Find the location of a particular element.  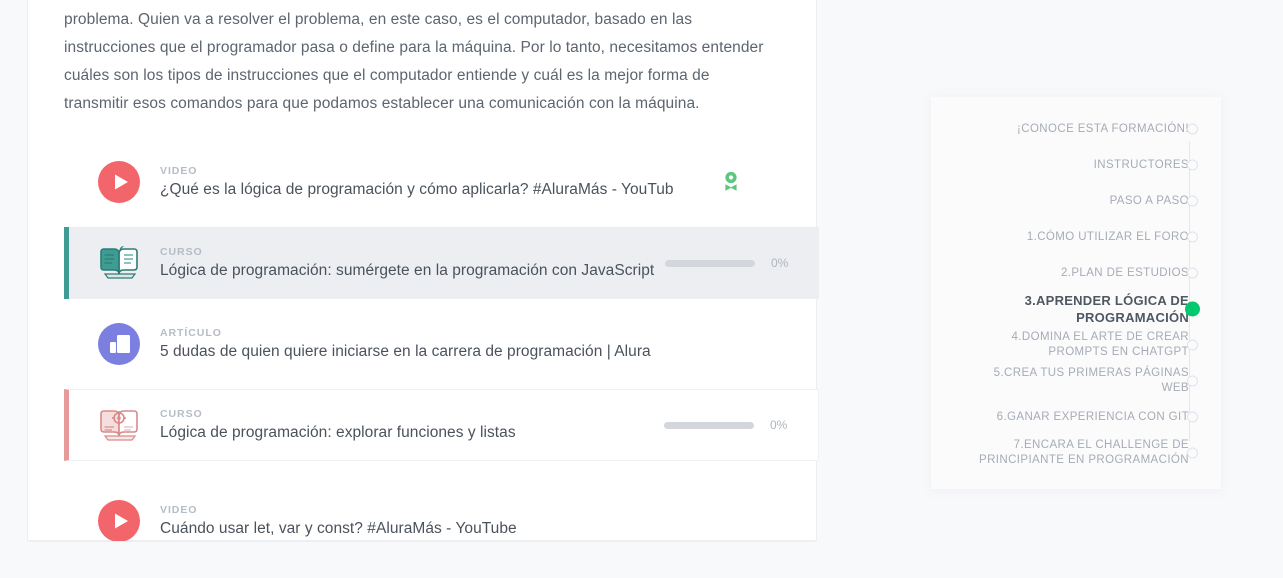

sidebar-item-instructores: INSTRUCTORES is located at coordinates (1076, 165).